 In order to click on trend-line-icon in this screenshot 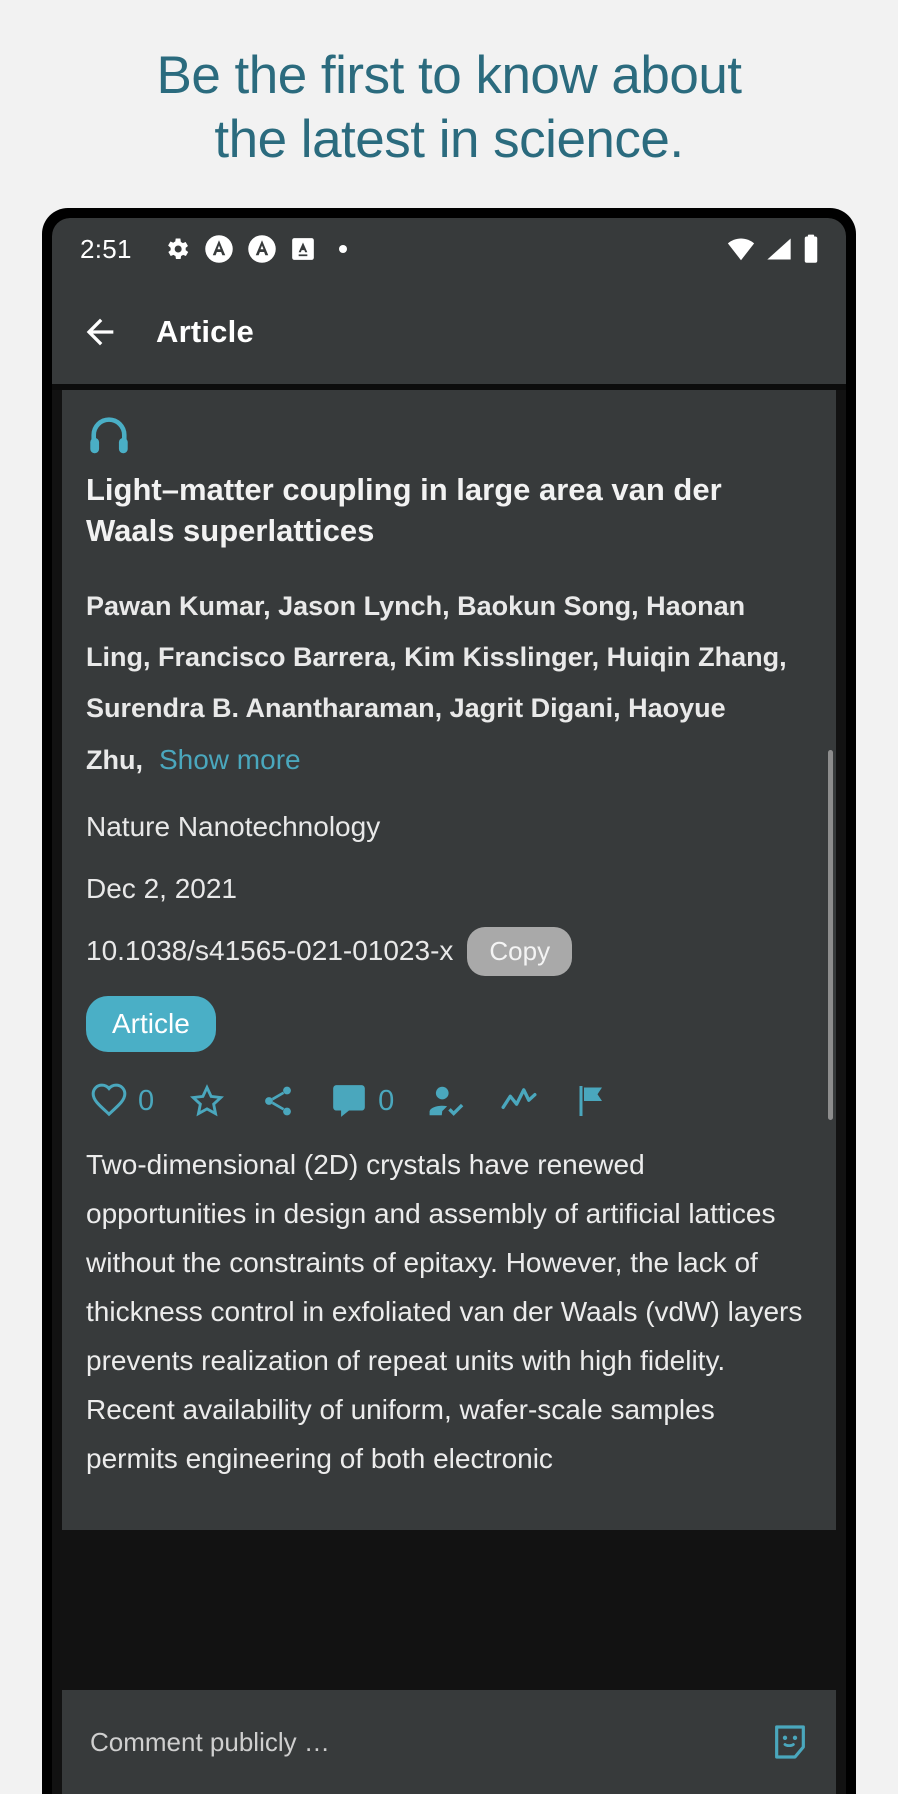, I will do `click(519, 1101)`.